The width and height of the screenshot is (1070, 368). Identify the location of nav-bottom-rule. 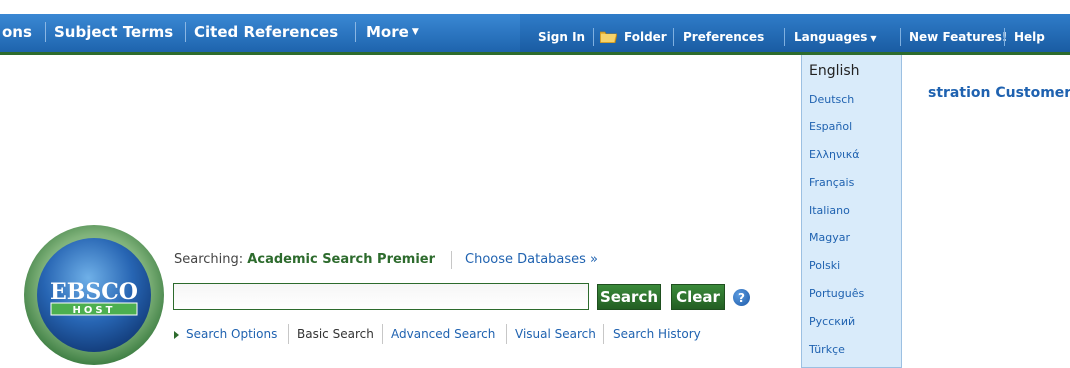
(535, 53).